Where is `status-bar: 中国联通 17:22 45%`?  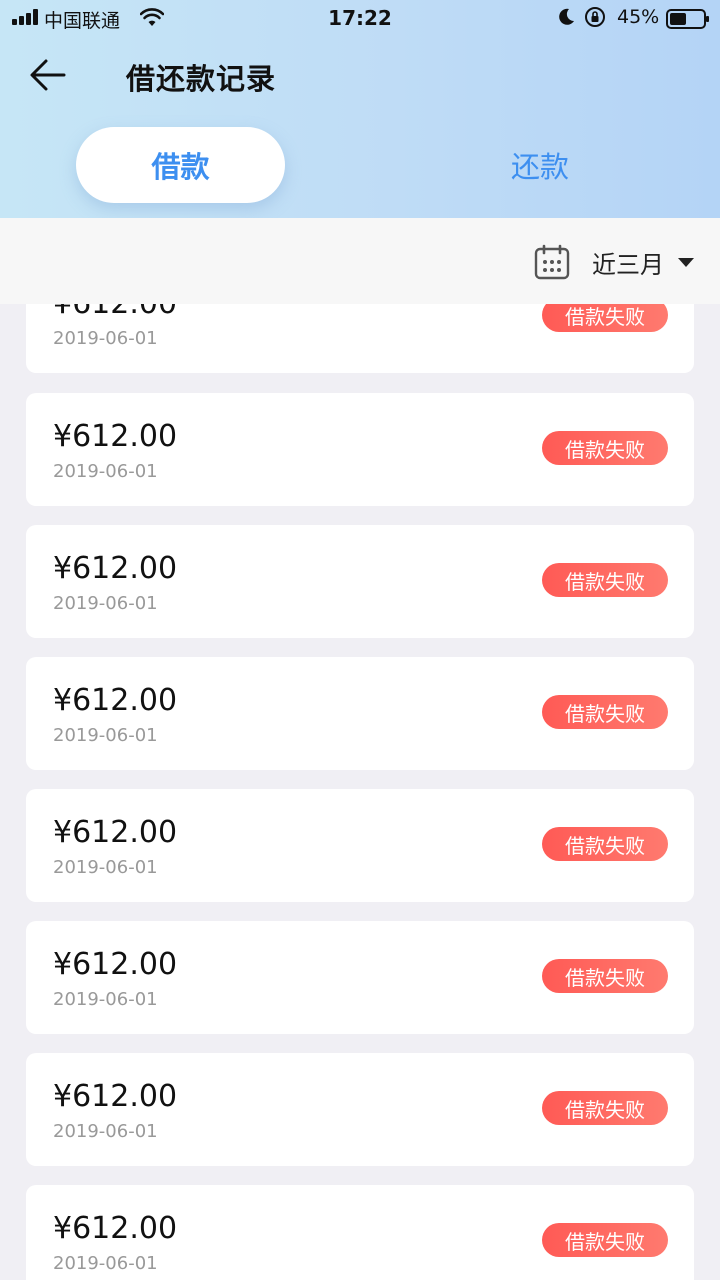 status-bar: 中国联通 17:22 45% is located at coordinates (360, 19).